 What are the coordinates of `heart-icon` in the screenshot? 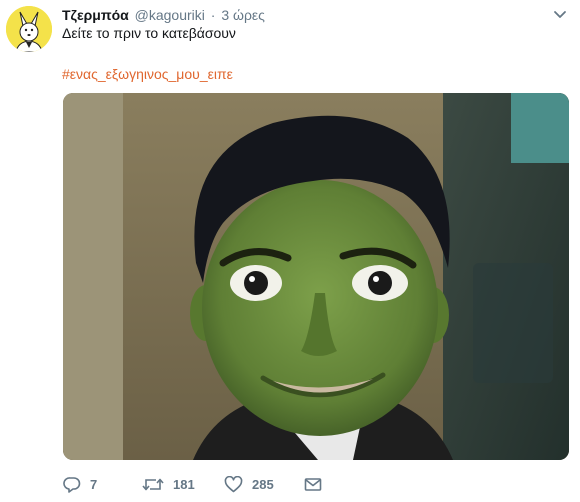 It's located at (233, 483).